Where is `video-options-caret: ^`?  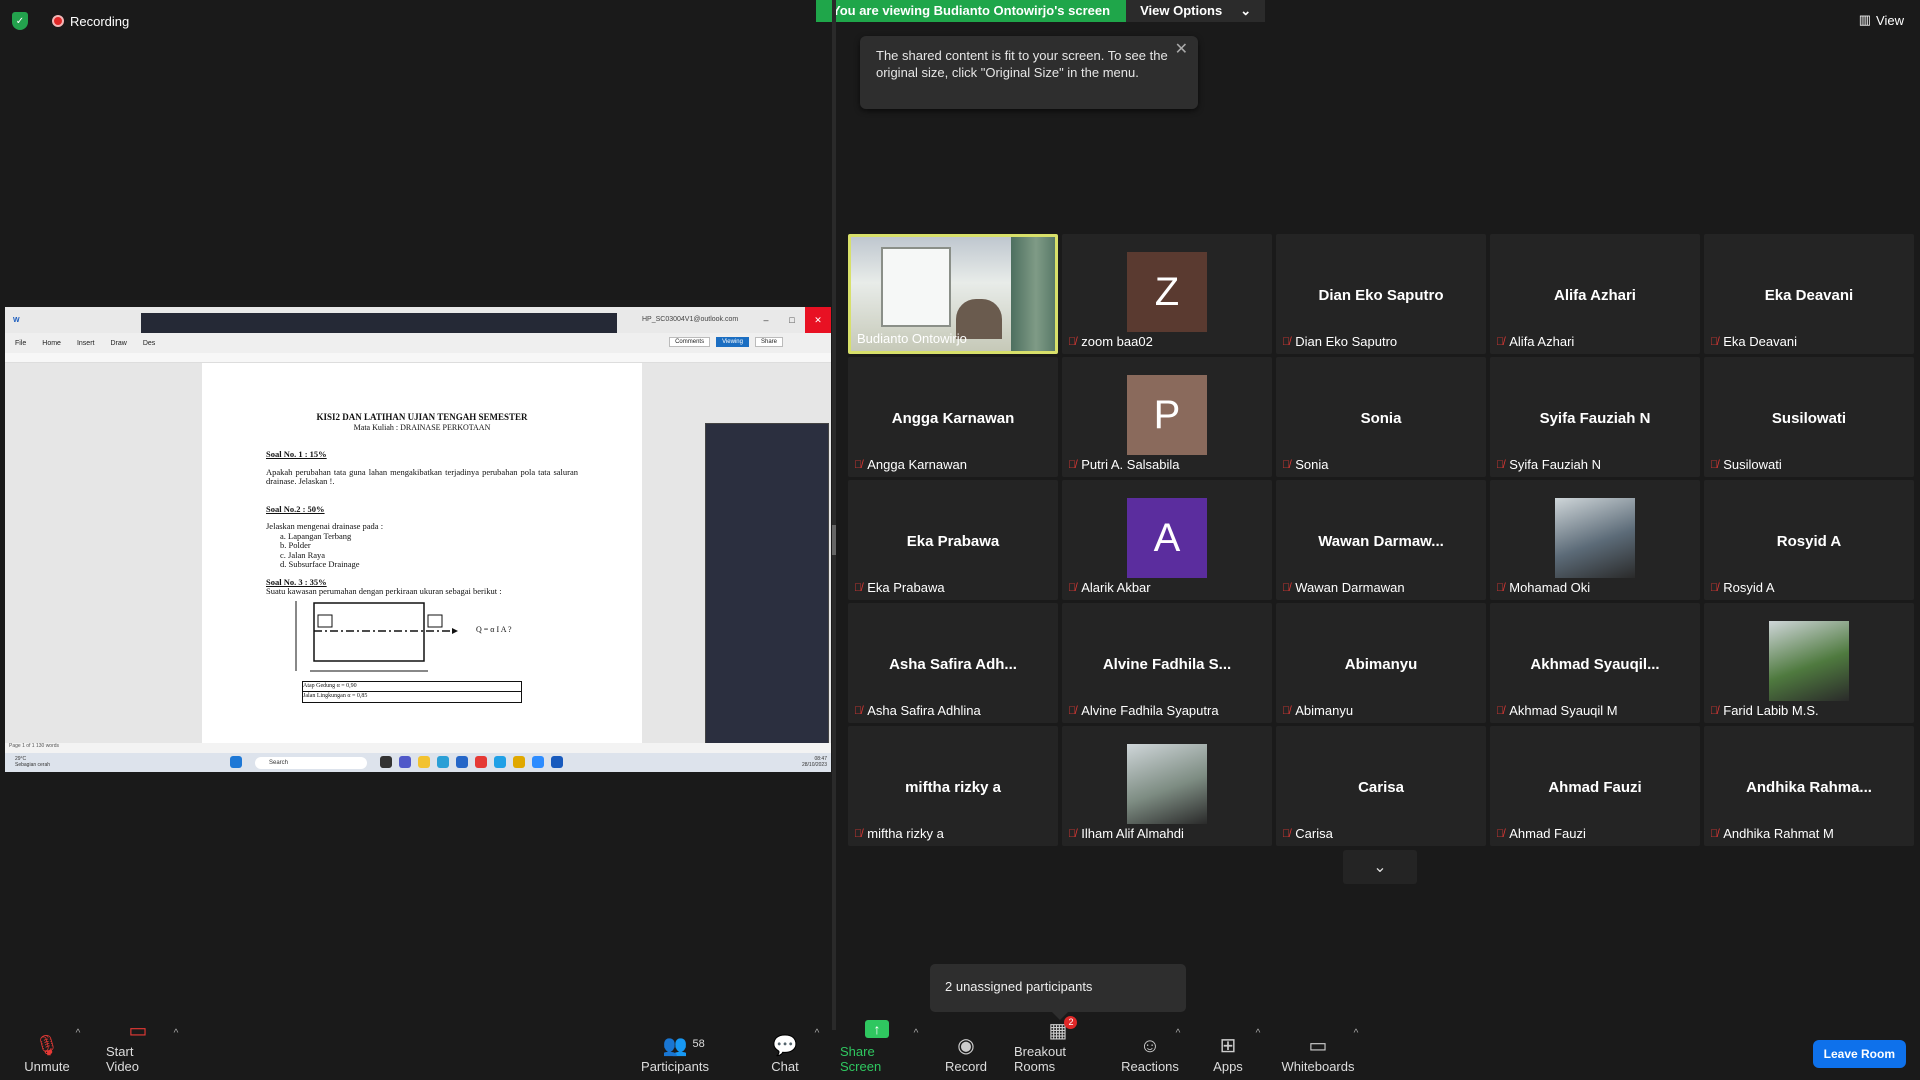
video-options-caret: ^ is located at coordinates (176, 1043).